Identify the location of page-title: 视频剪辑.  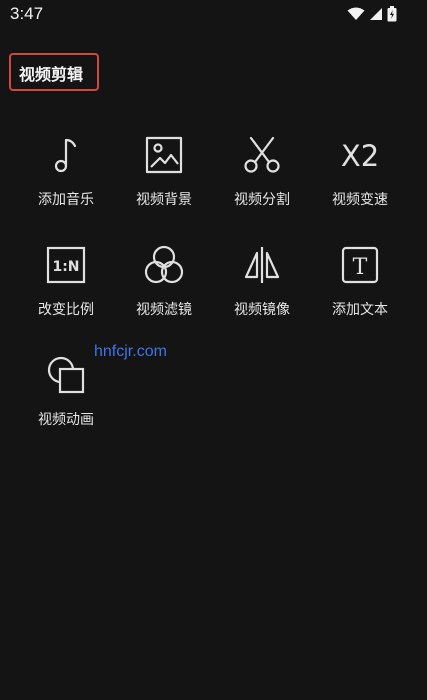
(51, 74).